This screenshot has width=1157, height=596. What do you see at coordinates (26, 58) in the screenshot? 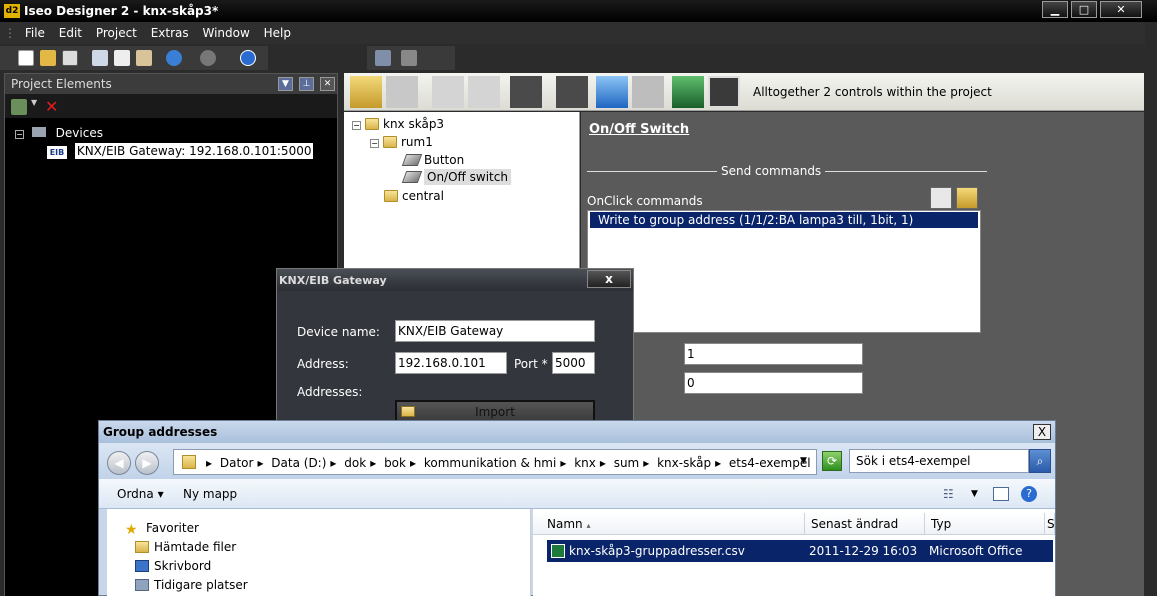
I see `new-file-icon` at bounding box center [26, 58].